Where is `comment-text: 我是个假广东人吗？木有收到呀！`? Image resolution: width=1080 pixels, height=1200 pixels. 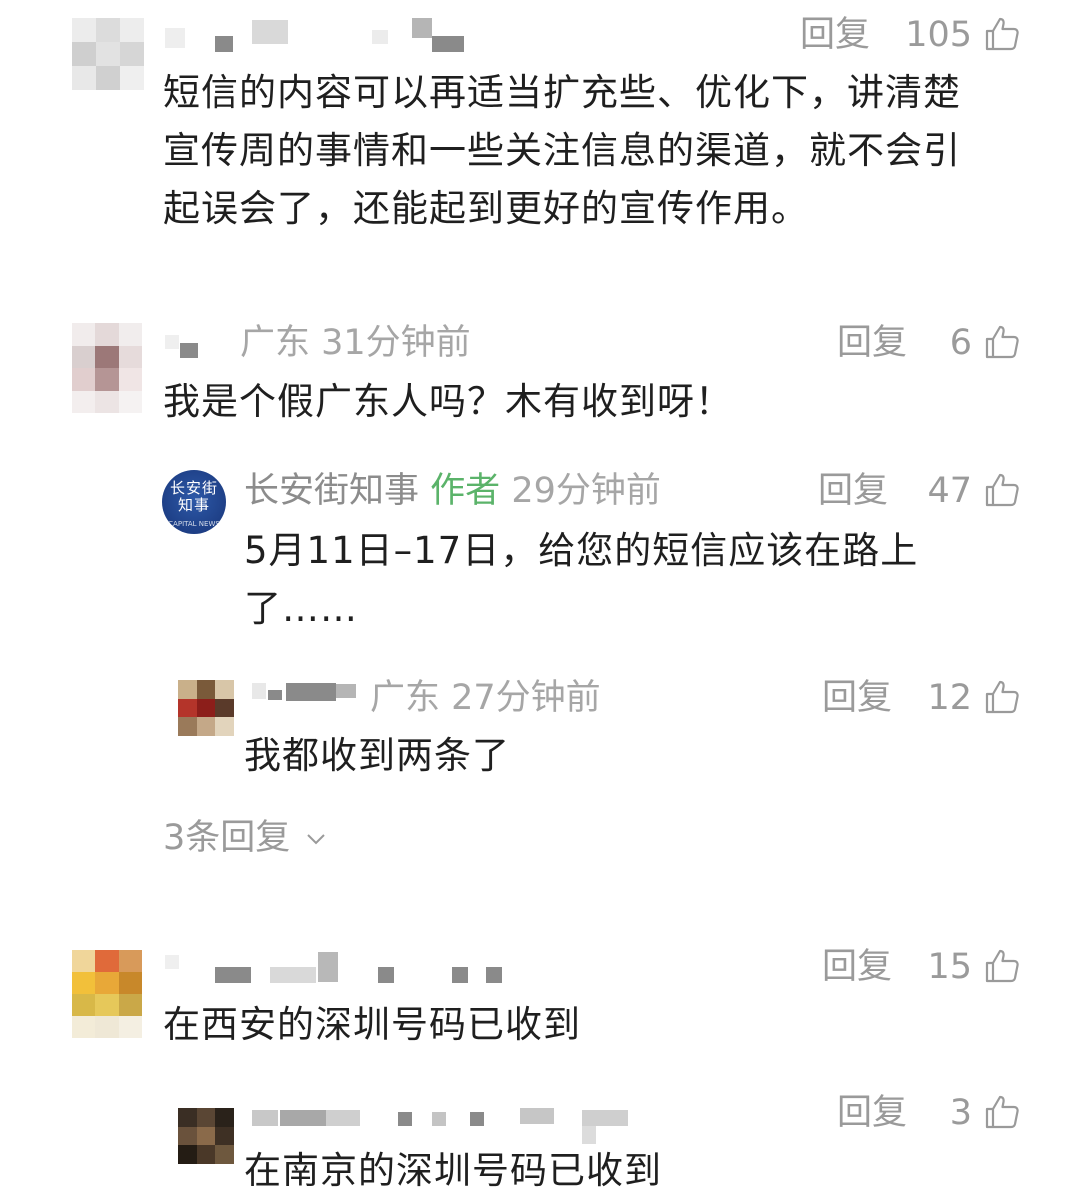
comment-text: 我是个假广东人吗？木有收到呀！ is located at coordinates (603, 402).